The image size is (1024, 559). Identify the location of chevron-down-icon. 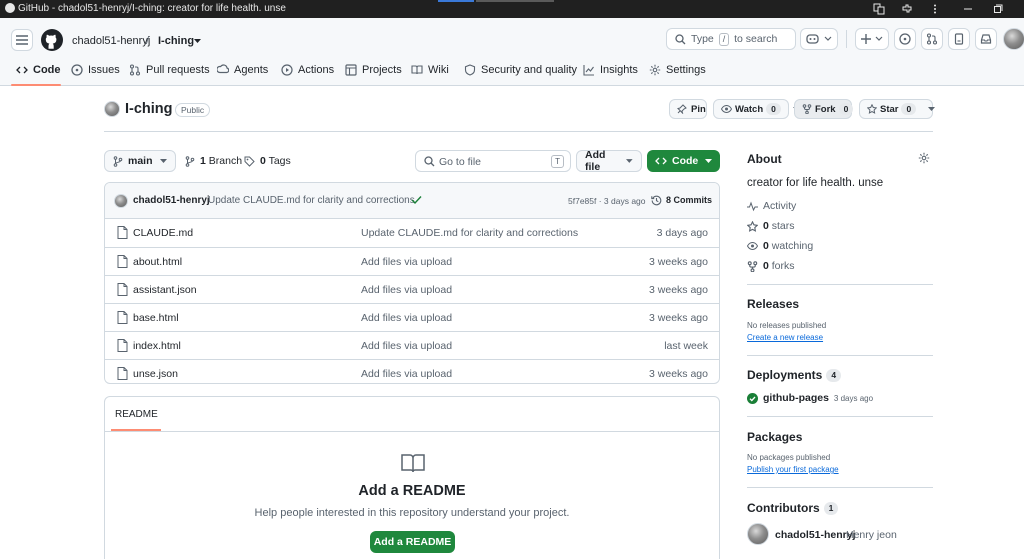
(197, 41).